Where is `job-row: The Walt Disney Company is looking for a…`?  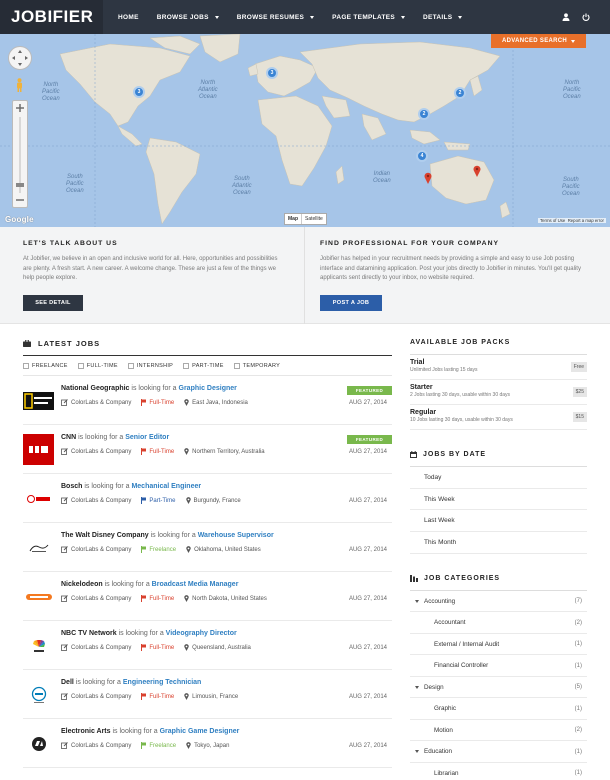 job-row: The Walt Disney Company is looking for a… is located at coordinates (207, 547).